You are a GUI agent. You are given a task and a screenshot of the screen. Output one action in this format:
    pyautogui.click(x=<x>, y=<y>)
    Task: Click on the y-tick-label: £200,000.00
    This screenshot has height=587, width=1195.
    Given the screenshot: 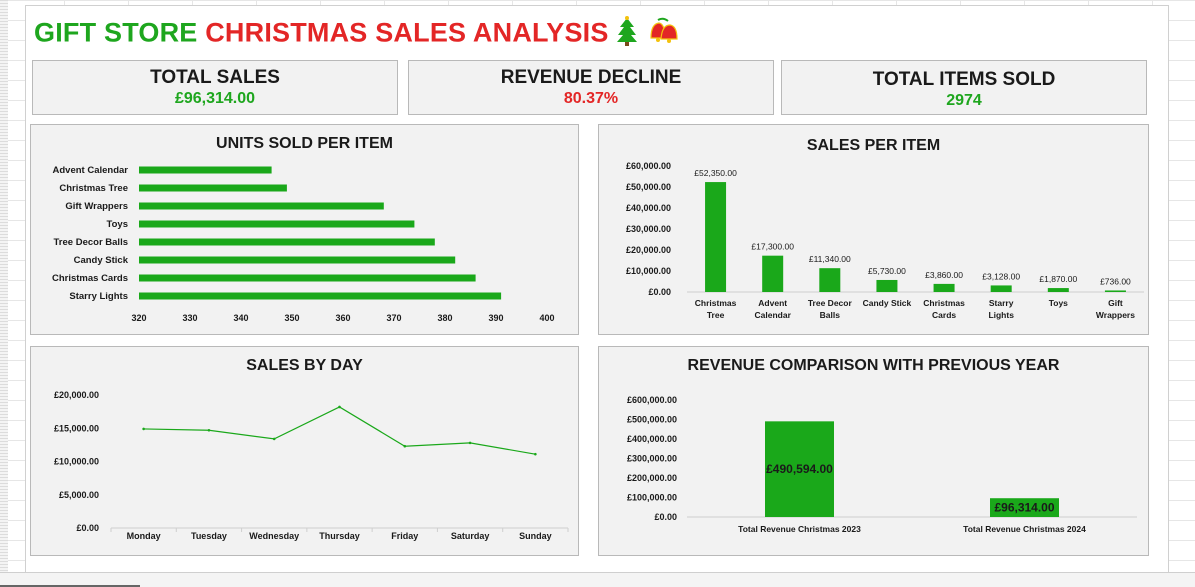 What is the action you would take?
    pyautogui.click(x=652, y=478)
    